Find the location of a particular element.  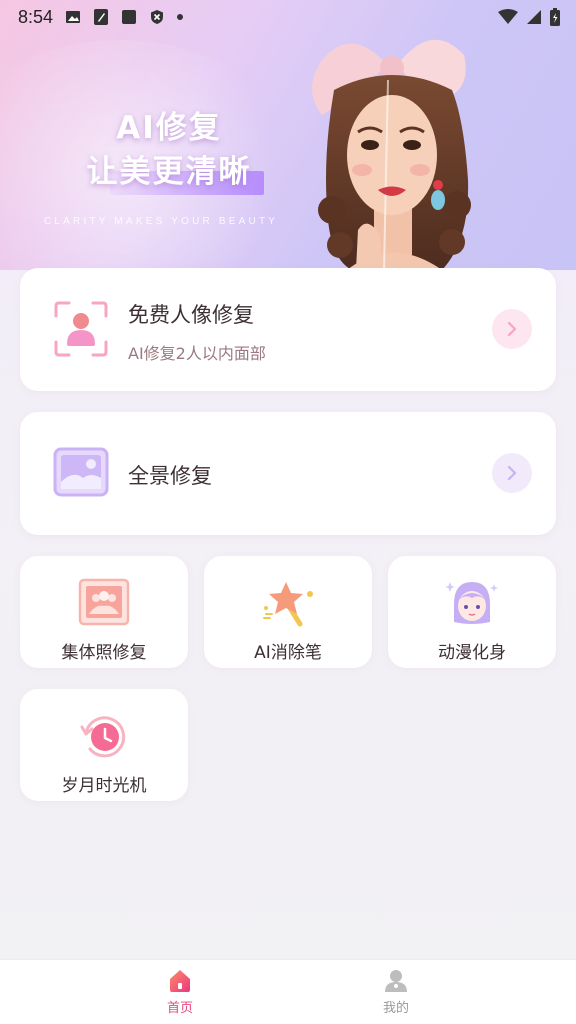

panorama-repair-card: 全景修复 is located at coordinates (288, 473).